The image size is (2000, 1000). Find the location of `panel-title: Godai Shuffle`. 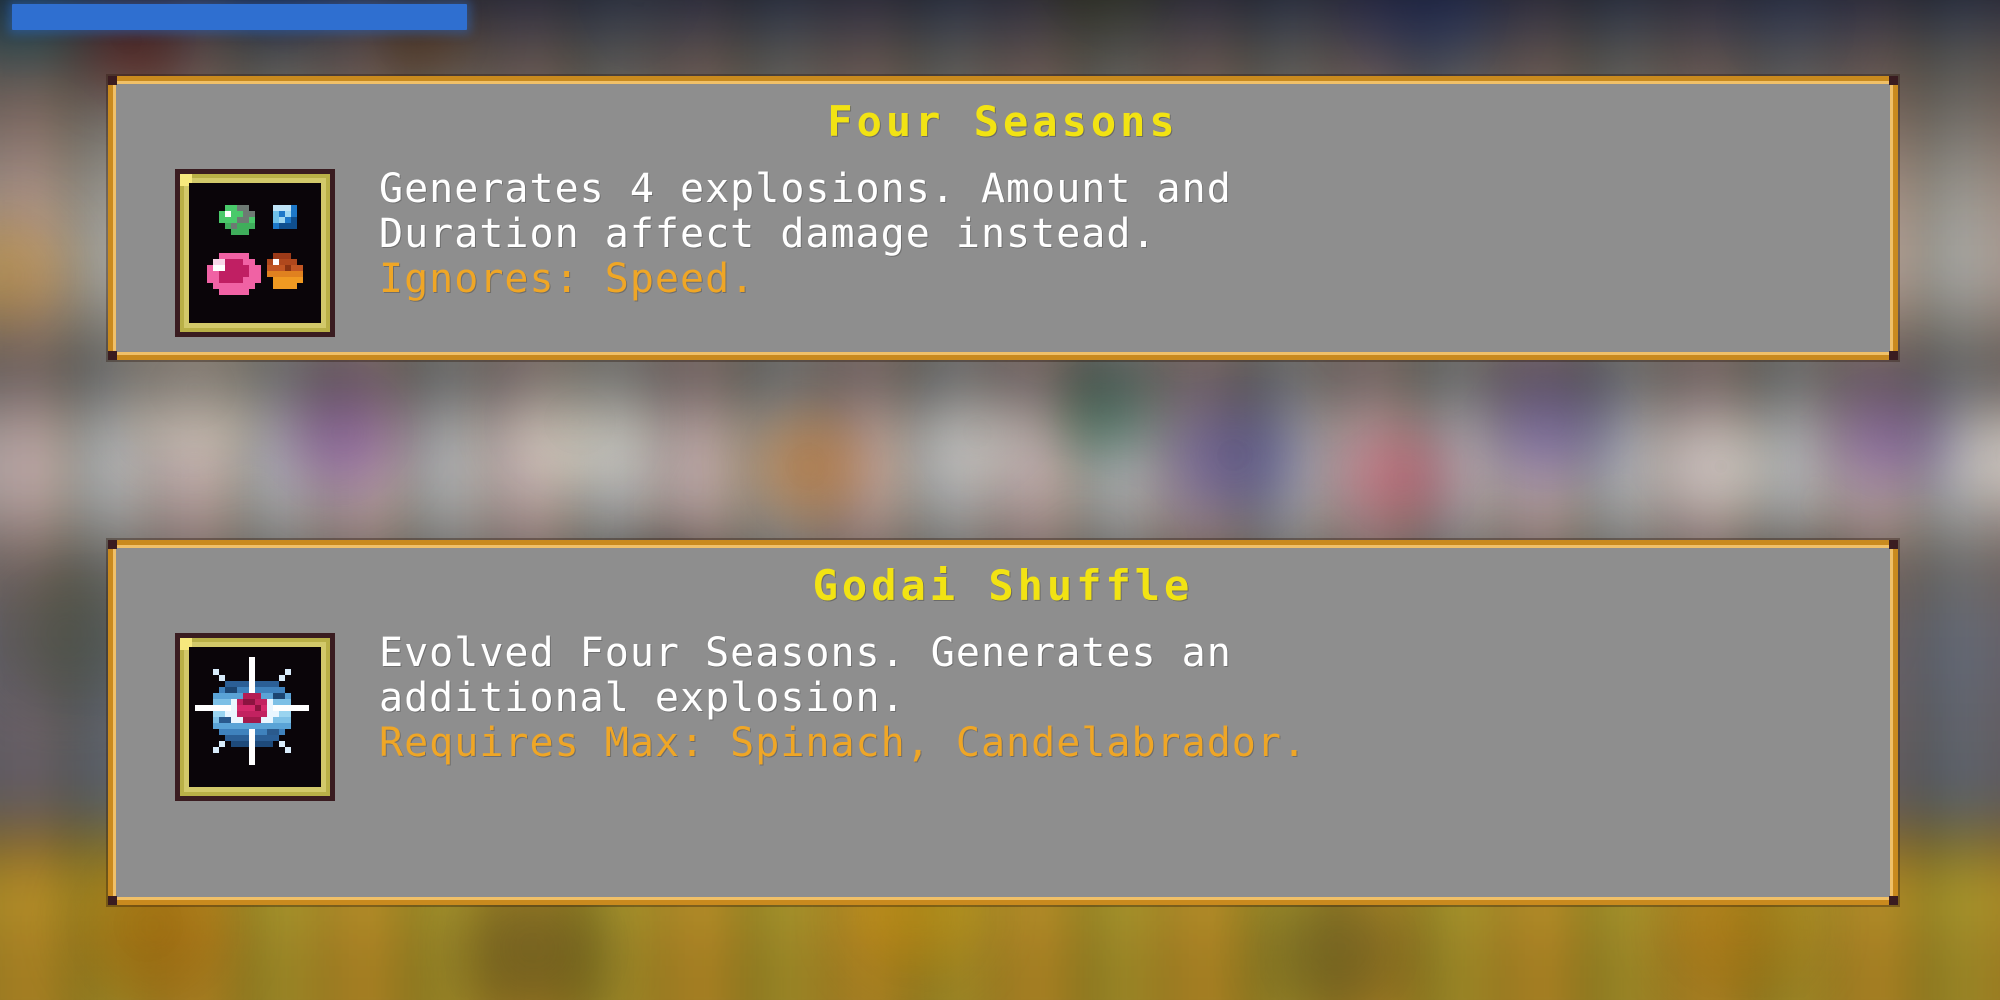

panel-title: Godai Shuffle is located at coordinates (1003, 585).